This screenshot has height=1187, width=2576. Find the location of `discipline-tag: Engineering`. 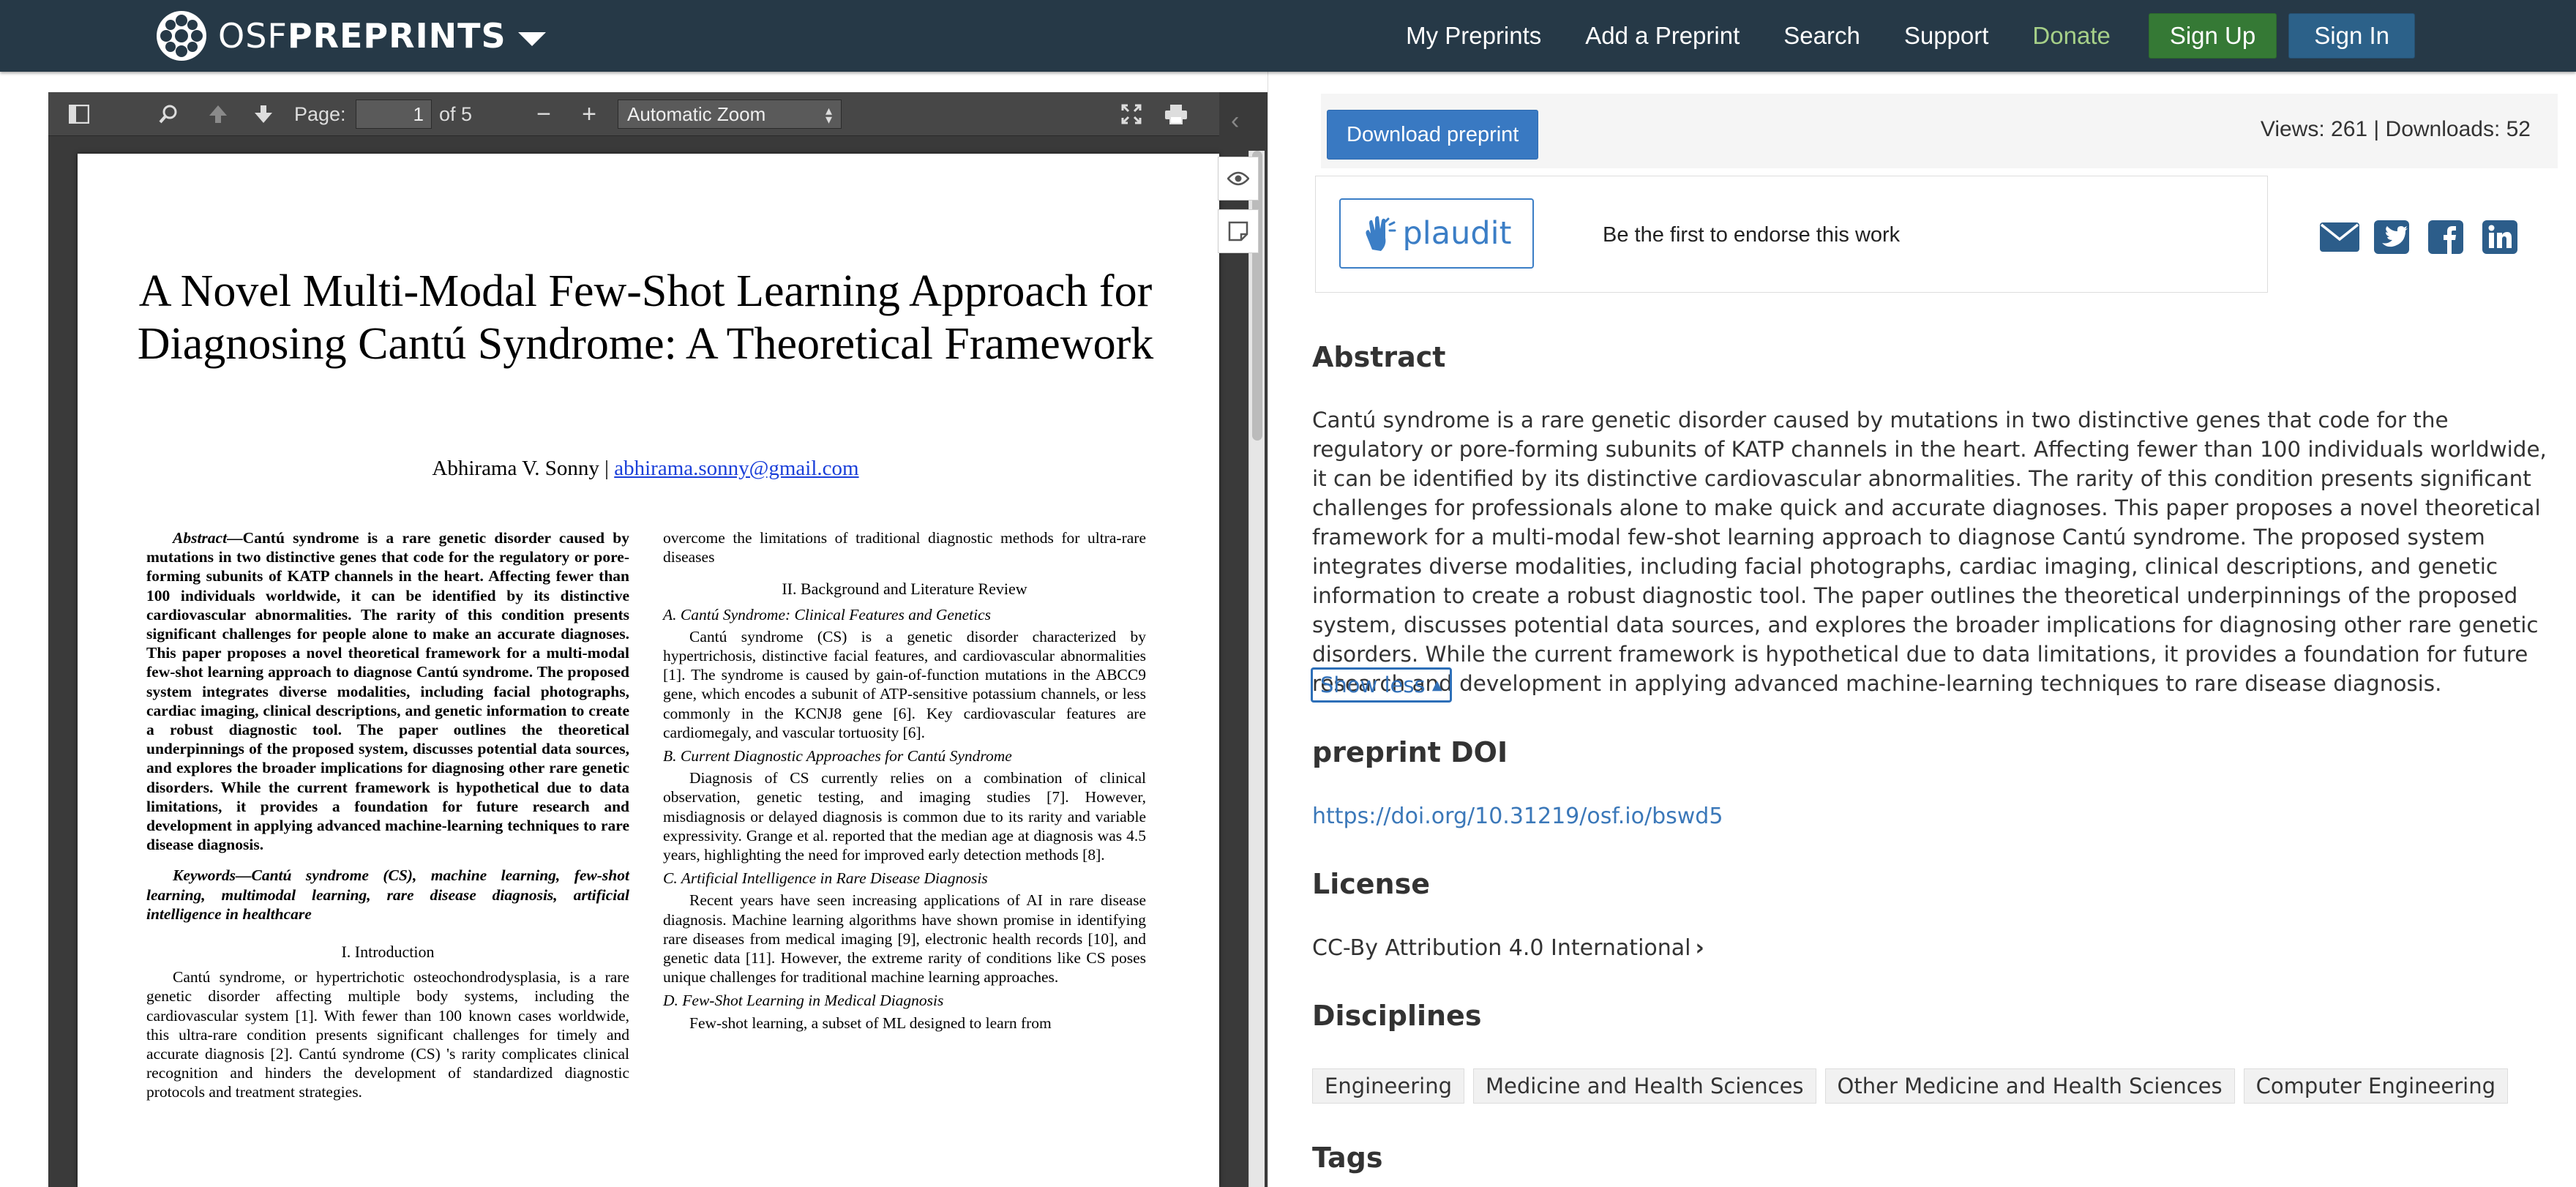

discipline-tag: Engineering is located at coordinates (1388, 1086).